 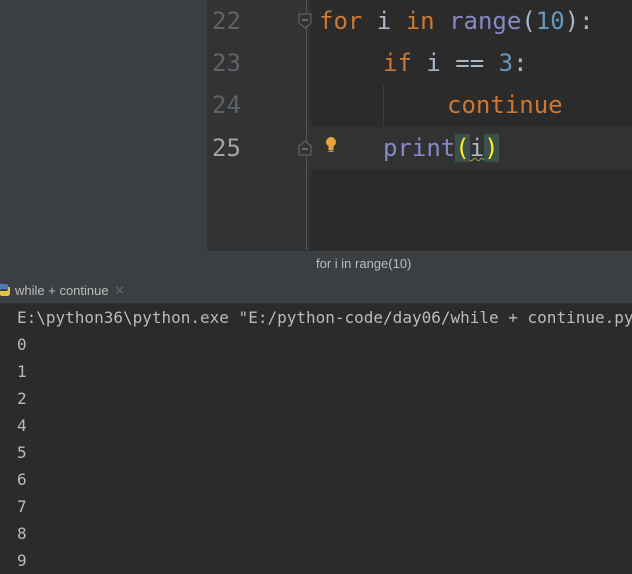 I want to click on console-line: 7, so click(x=22, y=506).